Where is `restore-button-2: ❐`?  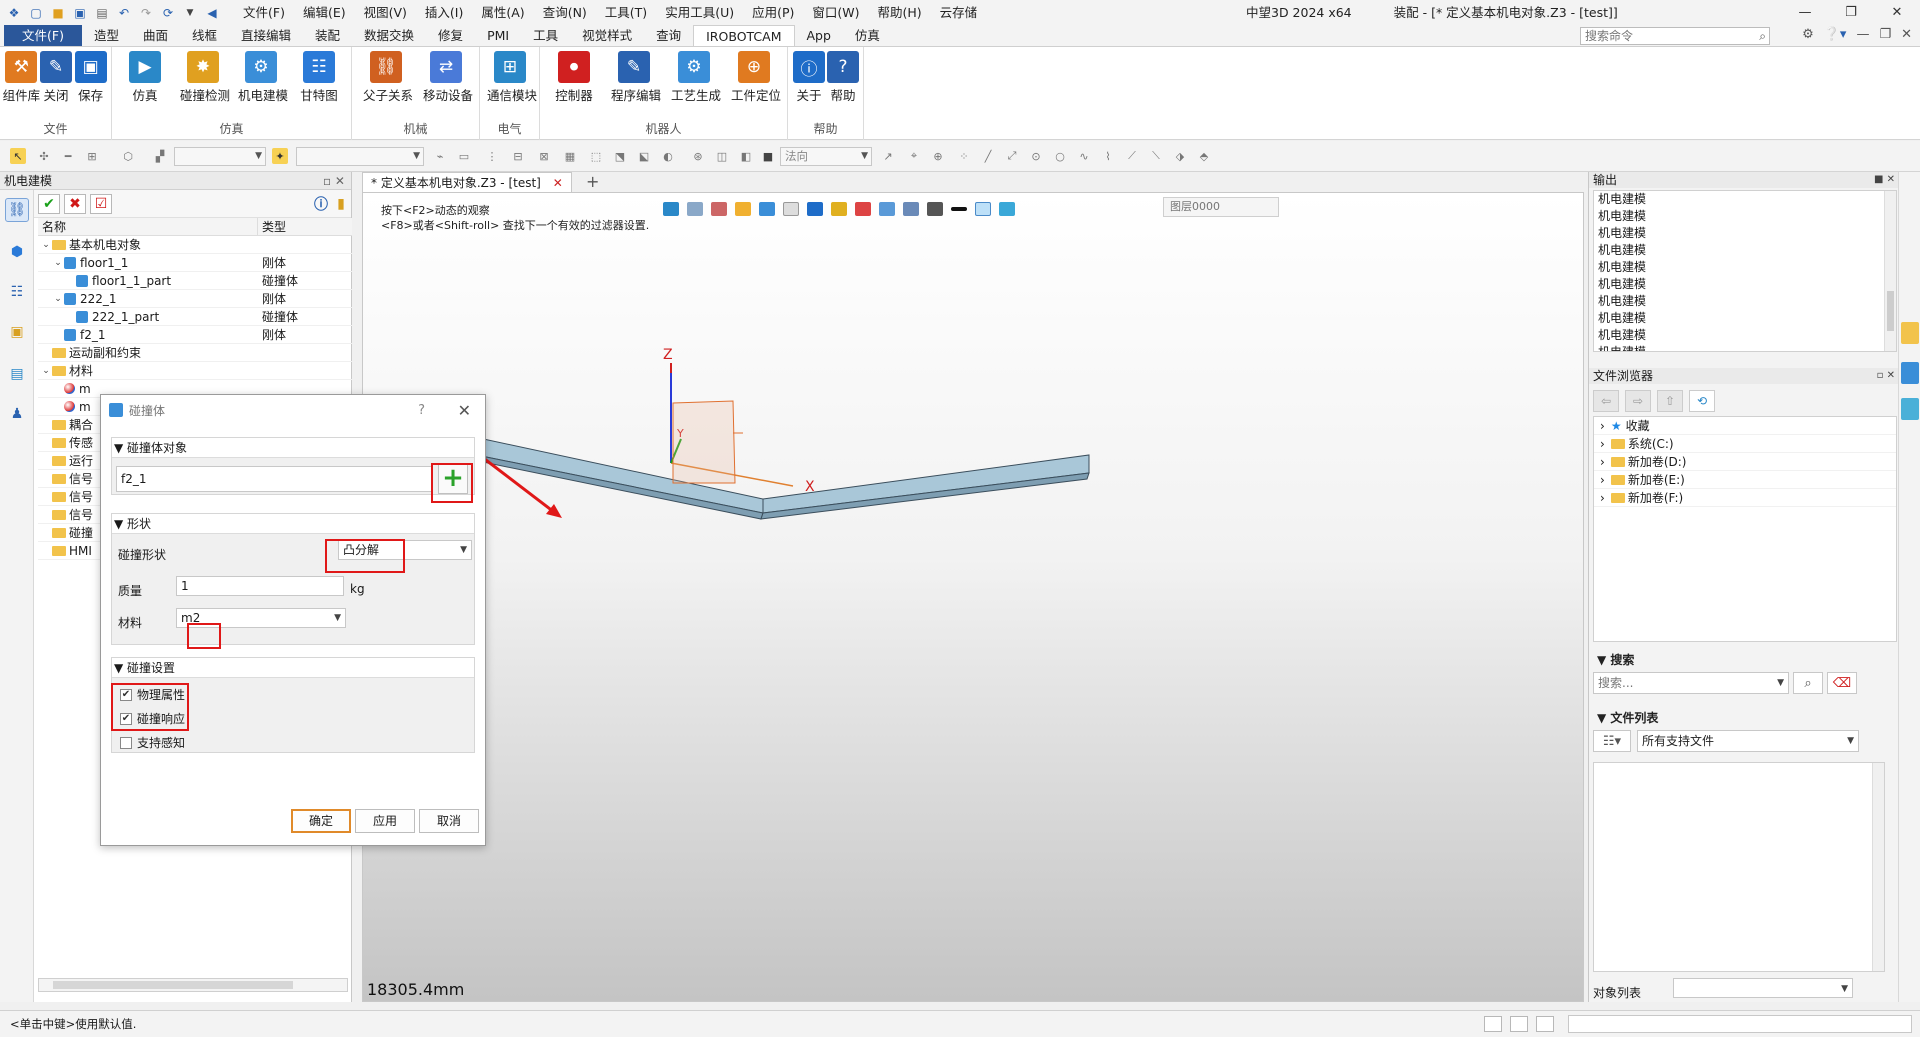 restore-button-2: ❐ is located at coordinates (1885, 34).